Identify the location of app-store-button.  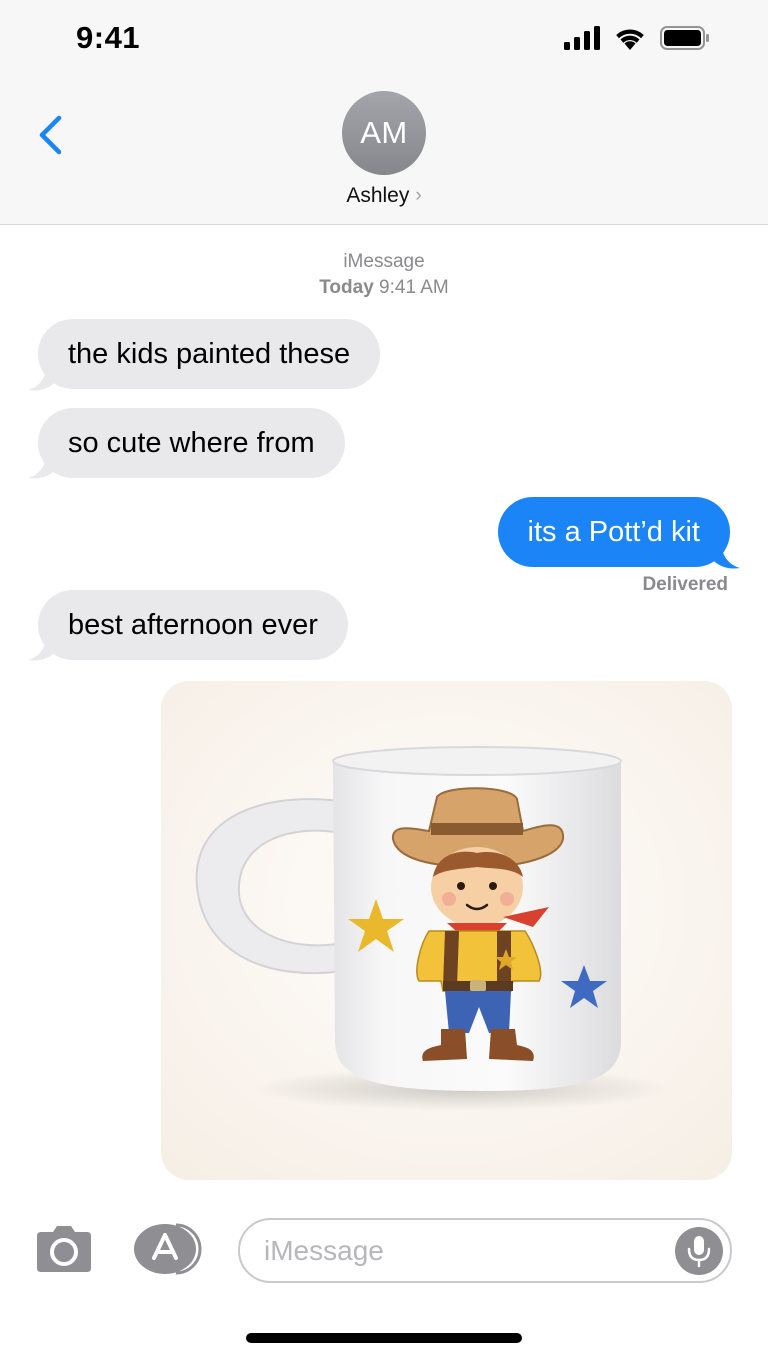
(168, 1249).